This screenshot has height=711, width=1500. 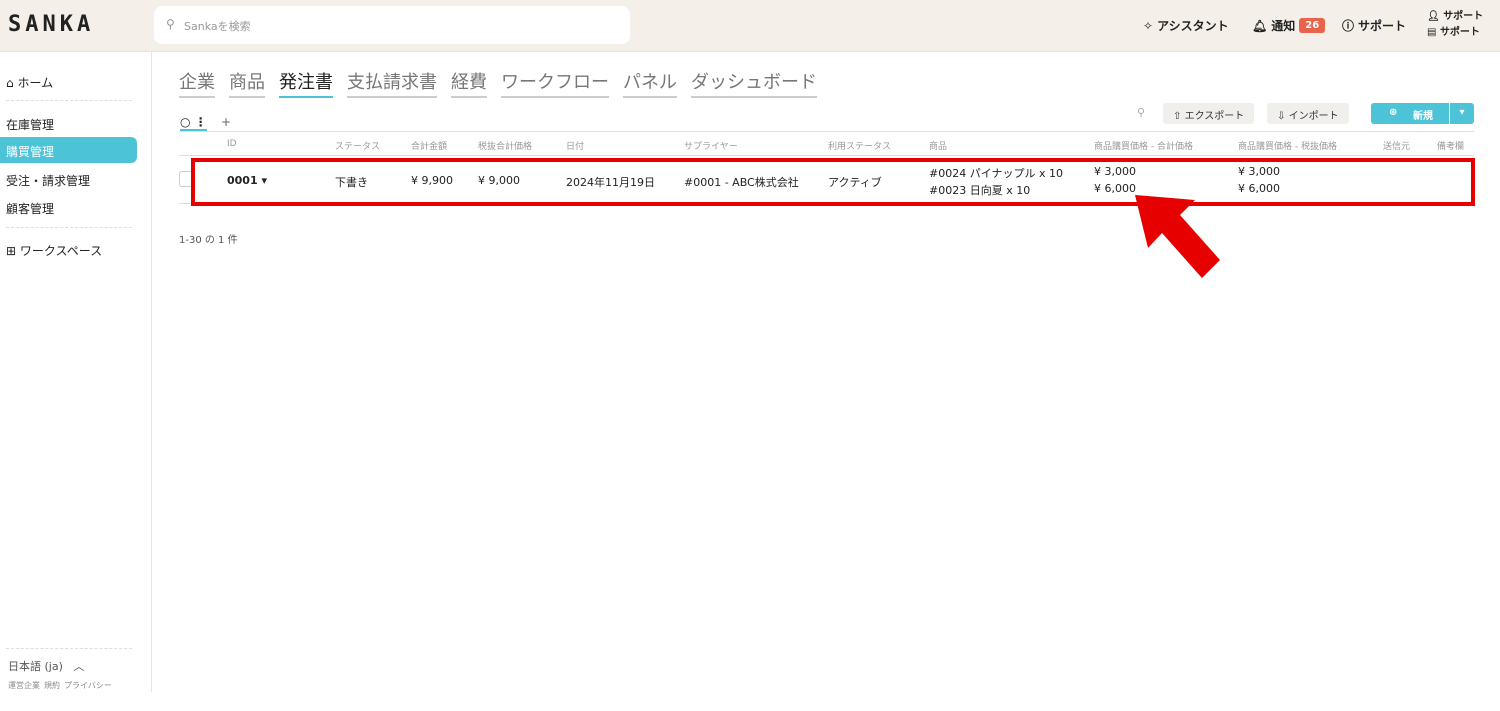 I want to click on import-button: ⇩ インポート, so click(x=1308, y=113).